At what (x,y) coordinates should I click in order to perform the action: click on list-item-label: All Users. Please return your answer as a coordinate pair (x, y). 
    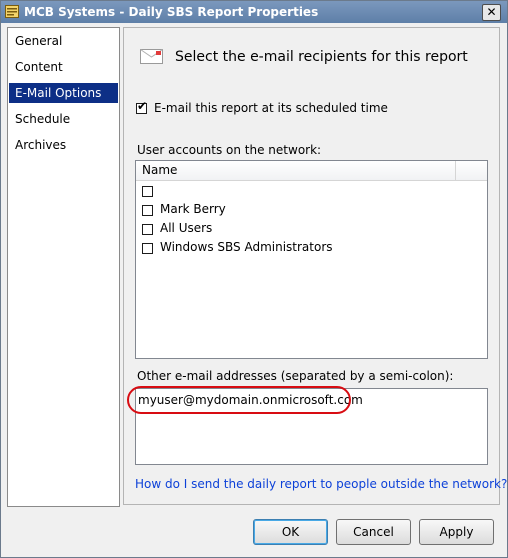
    Looking at the image, I should click on (186, 228).